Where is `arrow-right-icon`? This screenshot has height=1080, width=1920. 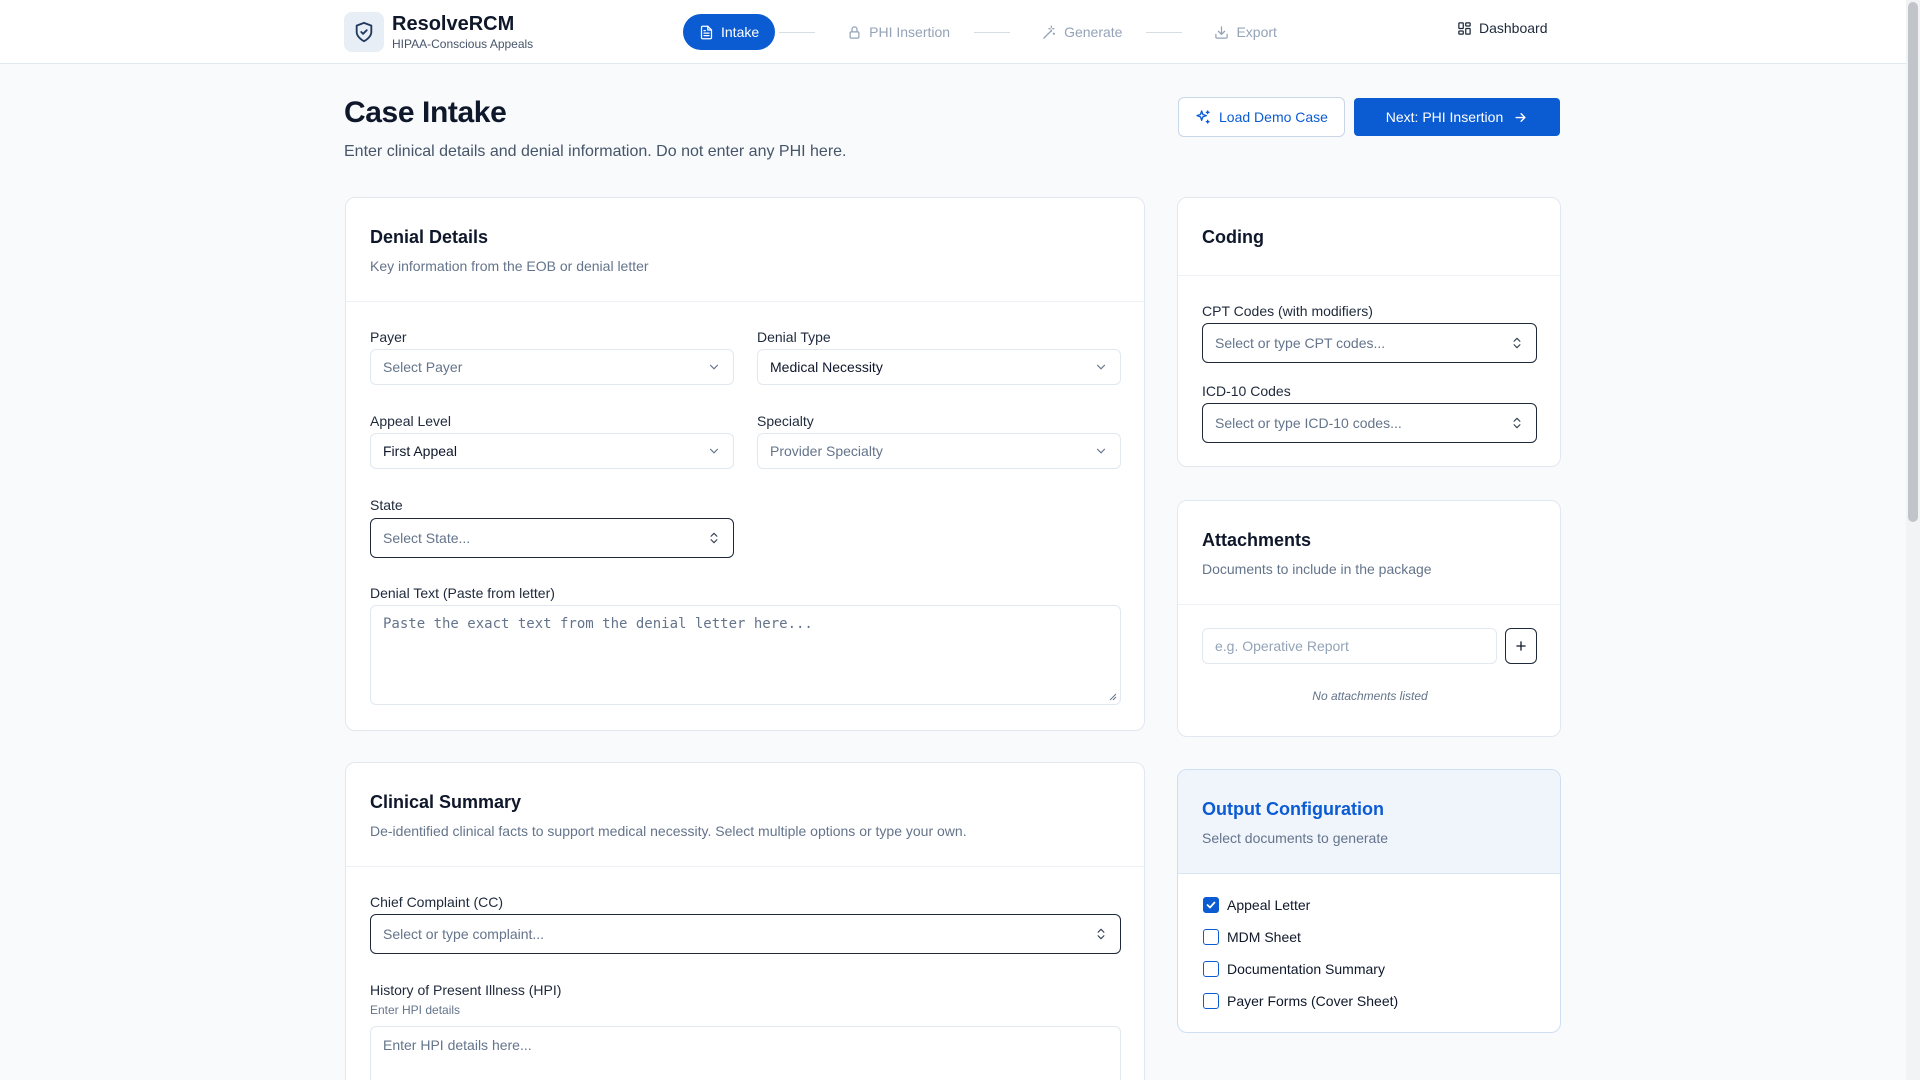
arrow-right-icon is located at coordinates (1520, 117).